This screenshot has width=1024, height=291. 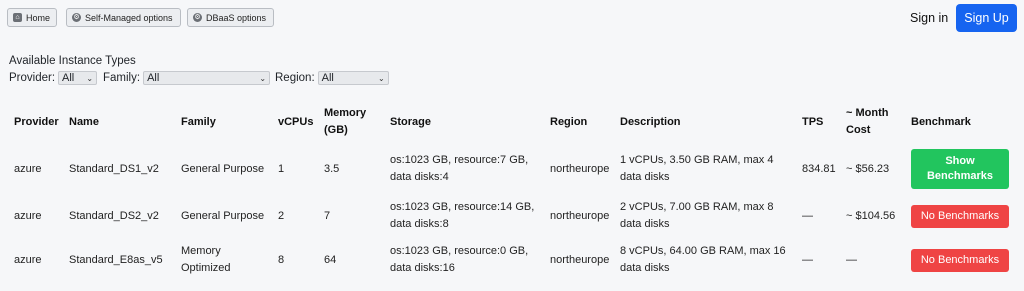 I want to click on home-button-label: Home, so click(x=37, y=17).